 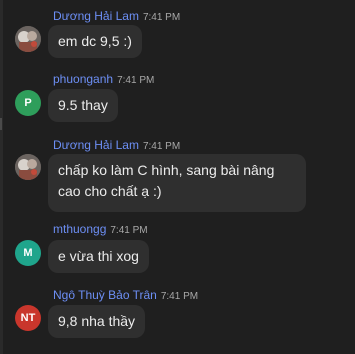 I want to click on avatar-initials: NT, so click(x=28, y=318).